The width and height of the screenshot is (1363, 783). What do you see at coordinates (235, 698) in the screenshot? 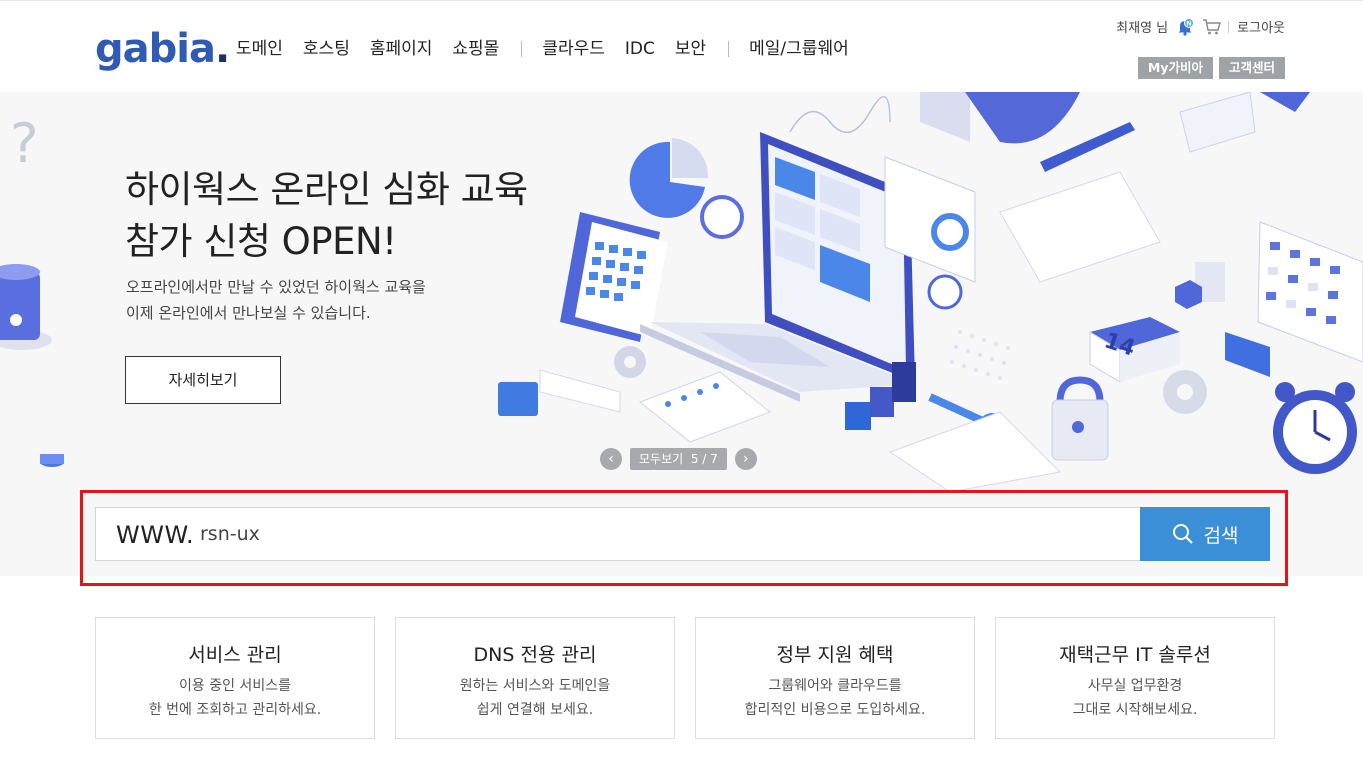
I see `card-desc: 이용 중인 서비스를 한 번에 조회하고 관리하세요.` at bounding box center [235, 698].